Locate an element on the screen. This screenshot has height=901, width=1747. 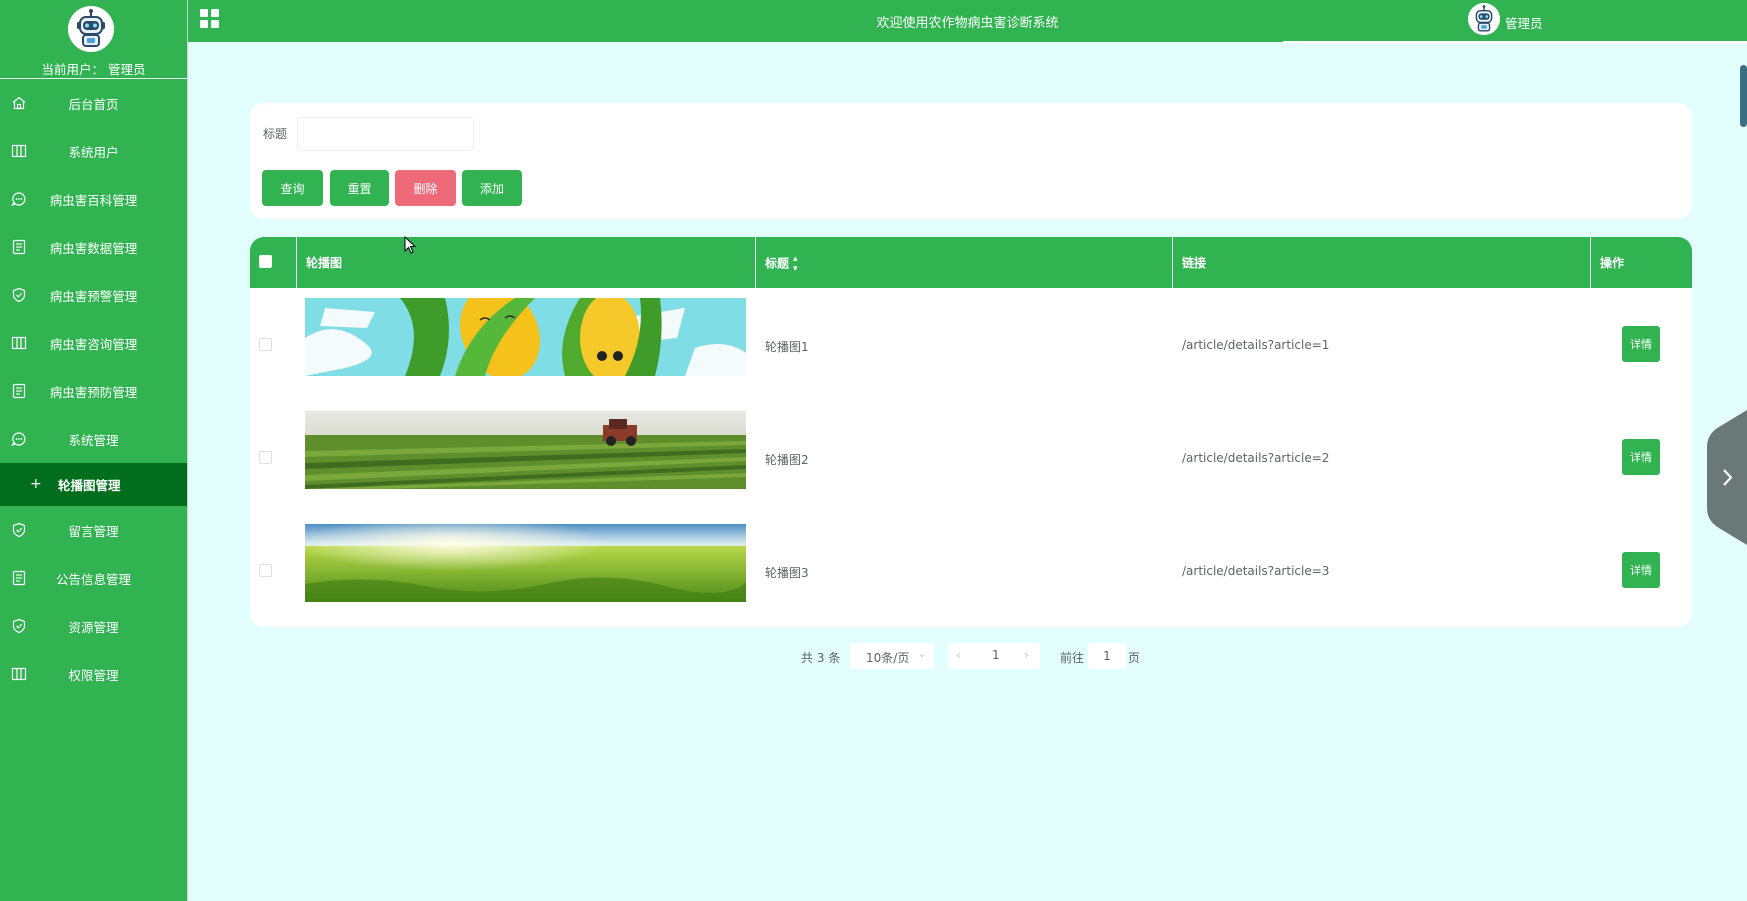
table-row: 轮播图1 /article/details?article=1 详情 is located at coordinates (971, 344).